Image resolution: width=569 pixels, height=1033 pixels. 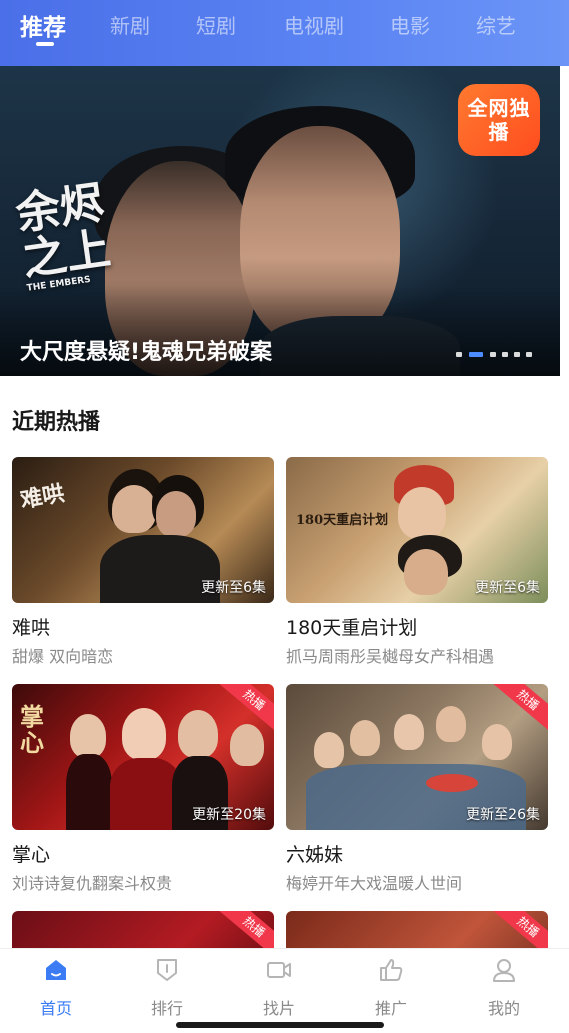 What do you see at coordinates (31, 855) in the screenshot?
I see `show-title: 掌心` at bounding box center [31, 855].